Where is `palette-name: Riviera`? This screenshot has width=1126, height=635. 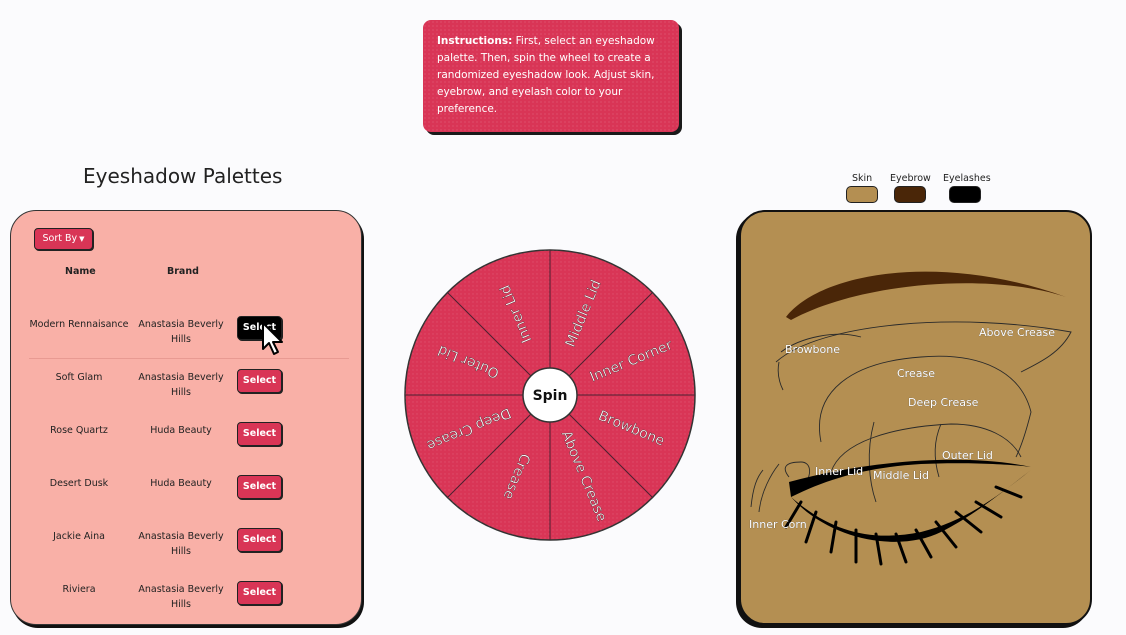
palette-name: Riviera is located at coordinates (79, 589).